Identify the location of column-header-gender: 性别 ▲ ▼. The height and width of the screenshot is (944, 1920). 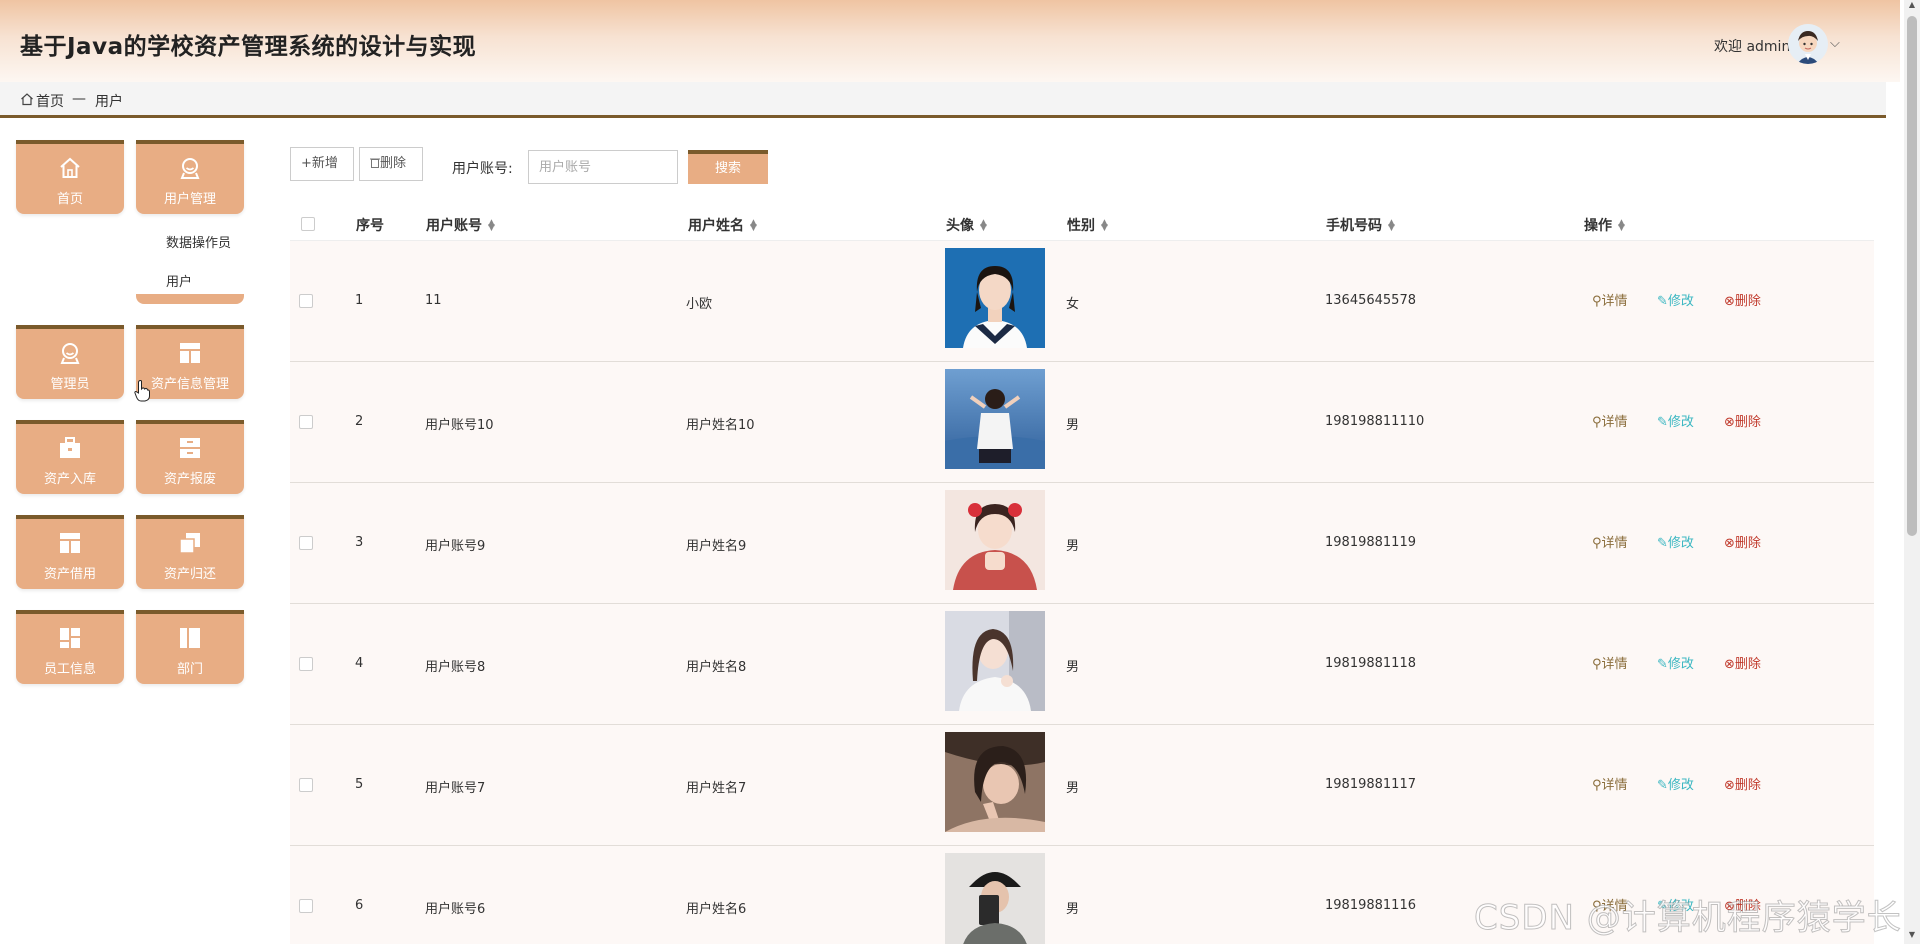
(1087, 225).